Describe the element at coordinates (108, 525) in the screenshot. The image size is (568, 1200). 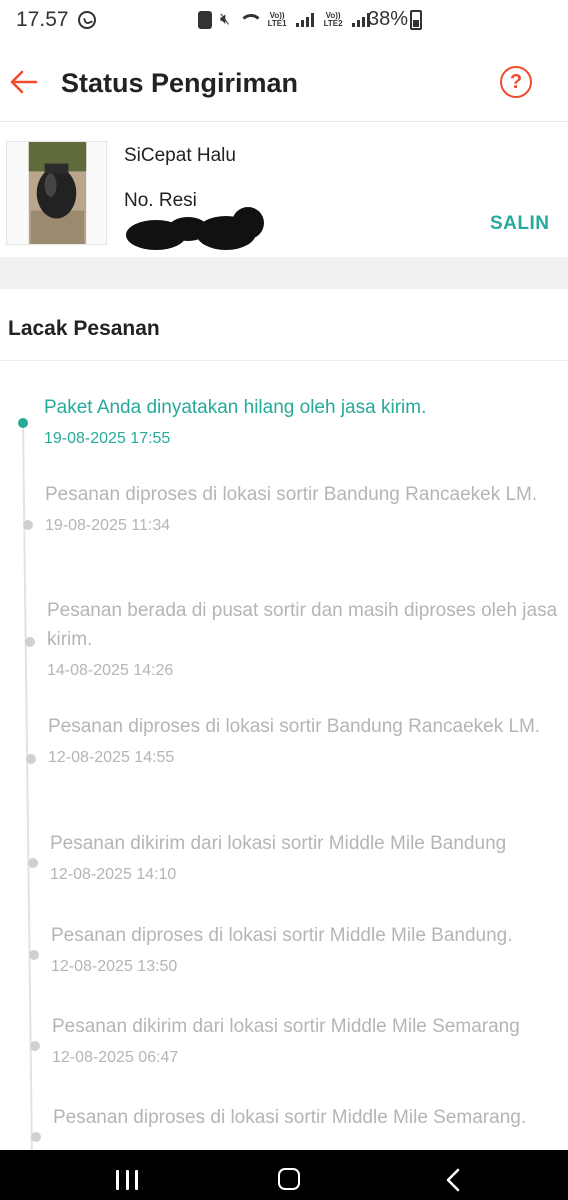
I see `event-time: 19-08-2025 11:34` at that location.